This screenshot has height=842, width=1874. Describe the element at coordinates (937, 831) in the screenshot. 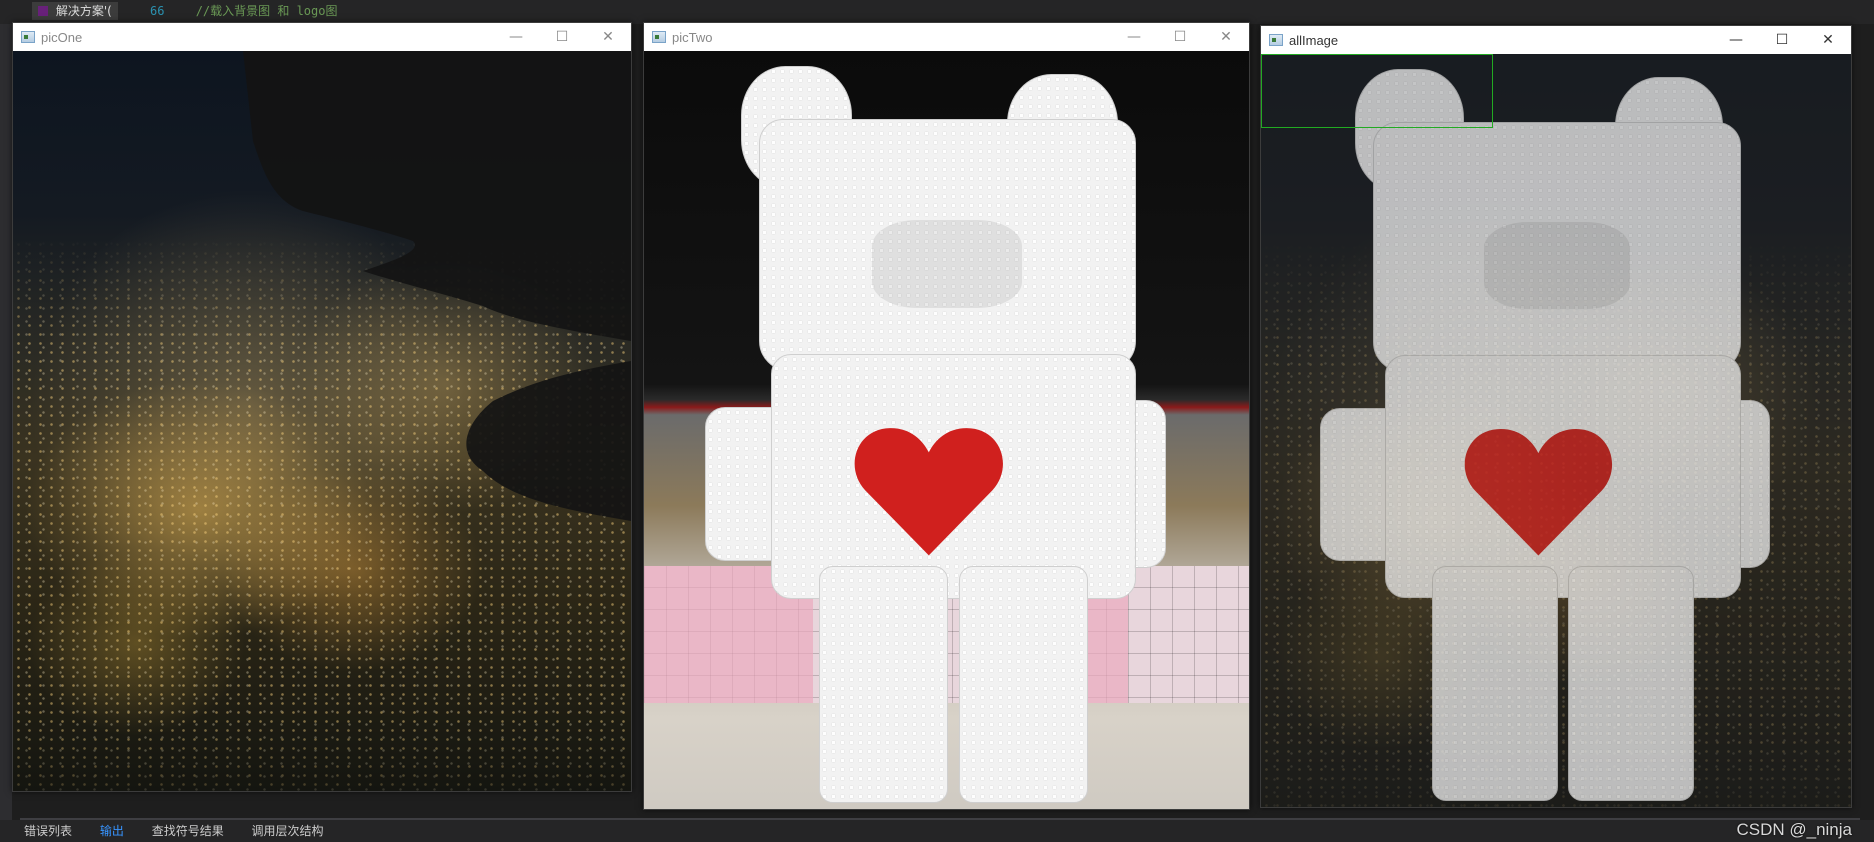

I see `ide-bottom-panel-tabs: 错误列表 输出 查找符号结果 调用层次结构` at that location.